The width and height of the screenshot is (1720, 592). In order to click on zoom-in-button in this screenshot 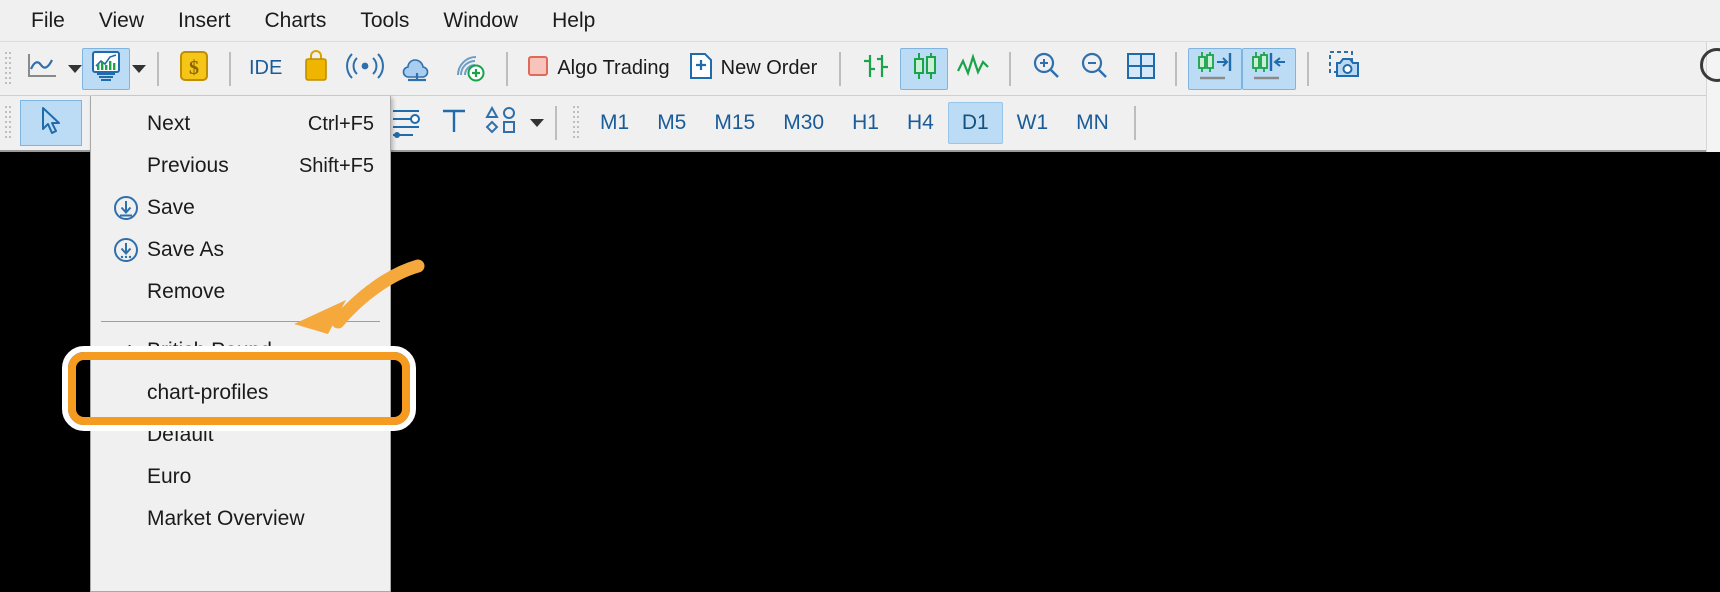, I will do `click(1046, 69)`.